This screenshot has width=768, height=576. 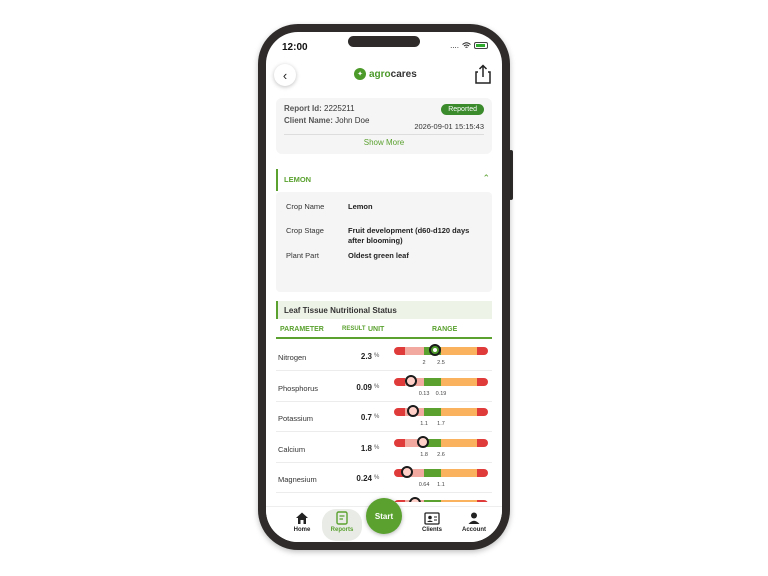 What do you see at coordinates (474, 518) in the screenshot?
I see `account-icon` at bounding box center [474, 518].